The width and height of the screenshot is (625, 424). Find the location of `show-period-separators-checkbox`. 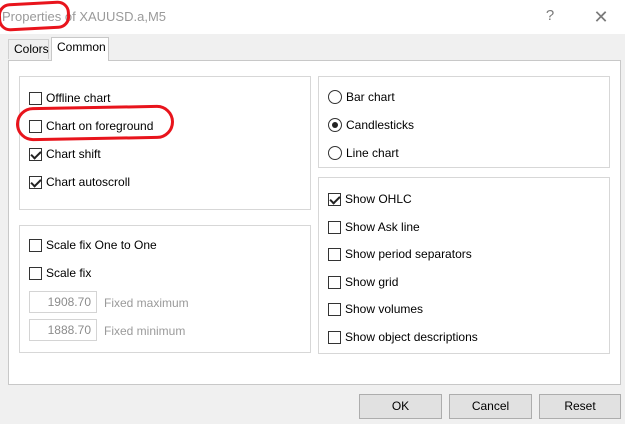

show-period-separators-checkbox is located at coordinates (334, 254).